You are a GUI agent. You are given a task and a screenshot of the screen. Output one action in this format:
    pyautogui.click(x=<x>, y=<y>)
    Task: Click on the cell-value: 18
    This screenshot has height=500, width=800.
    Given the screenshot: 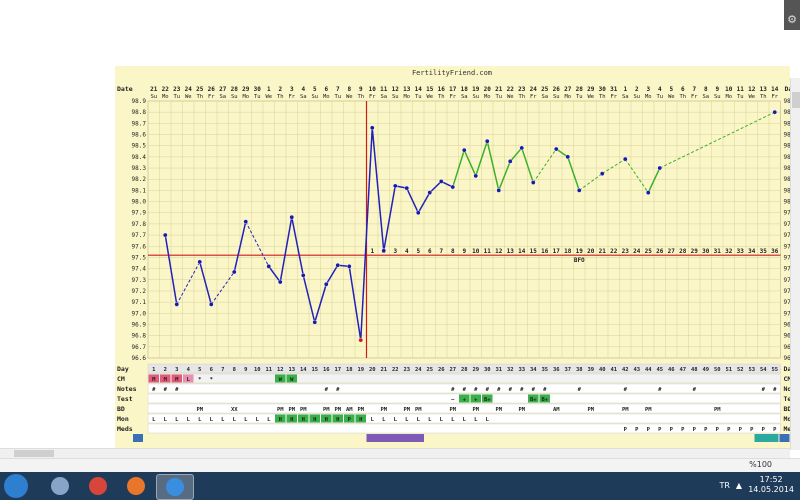 What is the action you would take?
    pyautogui.click(x=349, y=370)
    